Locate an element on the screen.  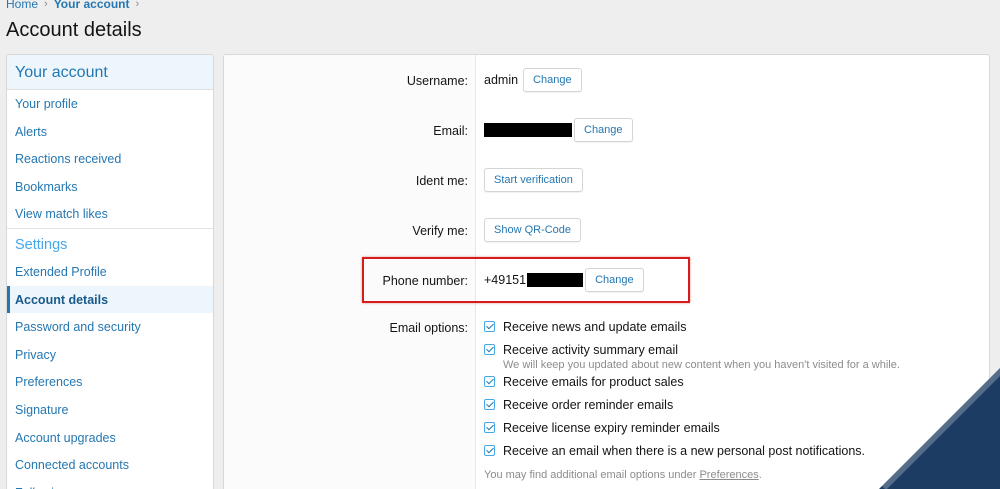
ident-label: Ident me: is located at coordinates (441, 181).